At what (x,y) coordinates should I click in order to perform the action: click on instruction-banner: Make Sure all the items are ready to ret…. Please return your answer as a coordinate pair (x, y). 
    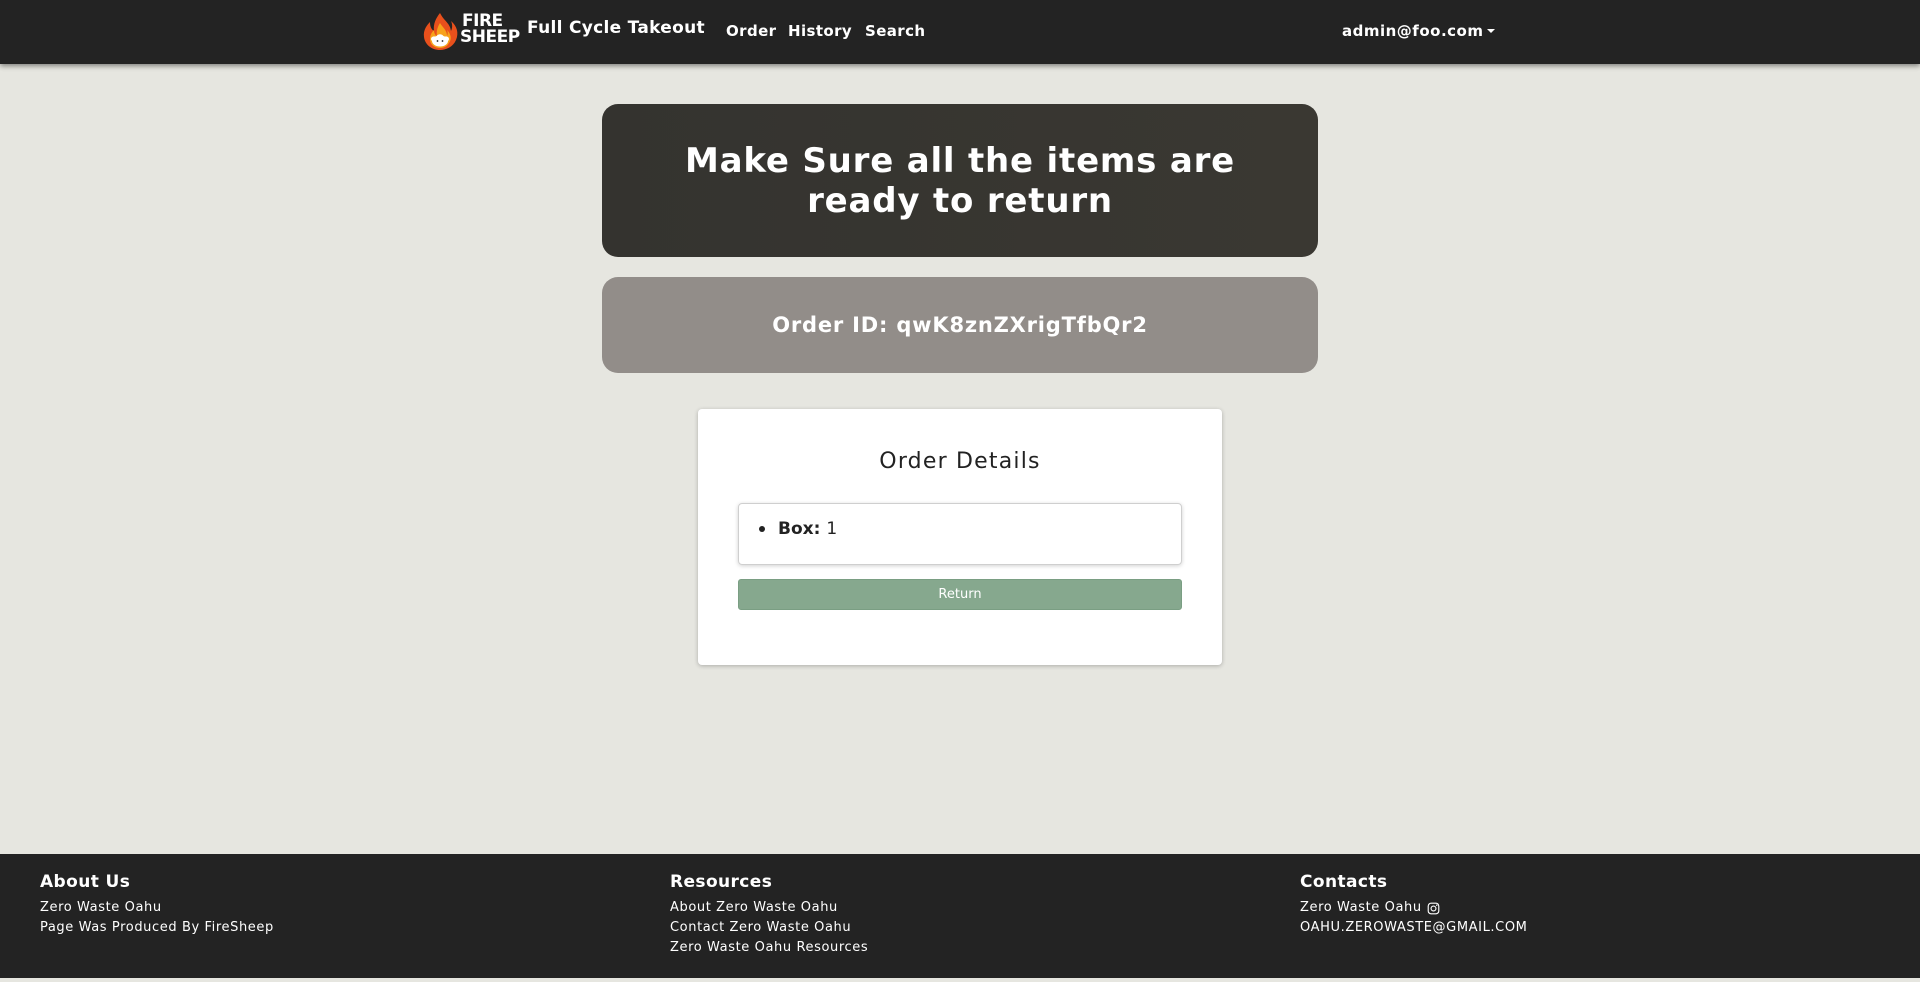
    Looking at the image, I should click on (960, 180).